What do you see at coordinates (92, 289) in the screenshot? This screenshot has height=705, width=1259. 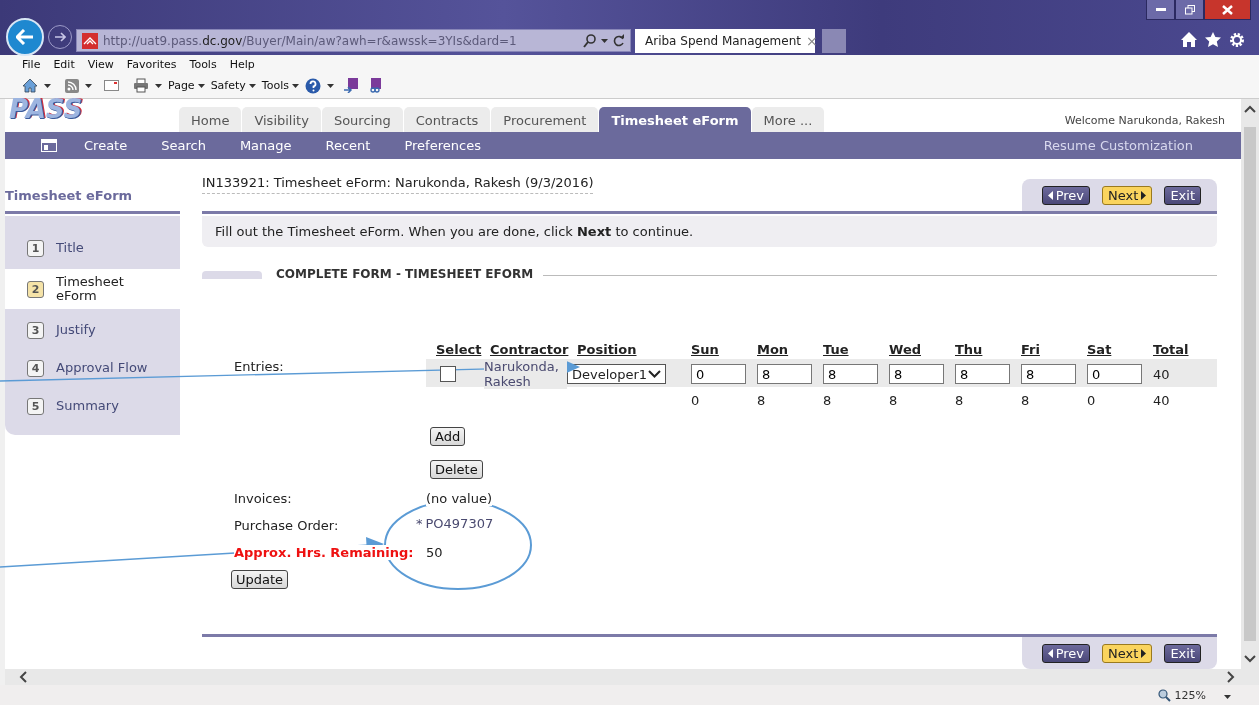 I see `step-item: 2 Timesheet eForm` at bounding box center [92, 289].